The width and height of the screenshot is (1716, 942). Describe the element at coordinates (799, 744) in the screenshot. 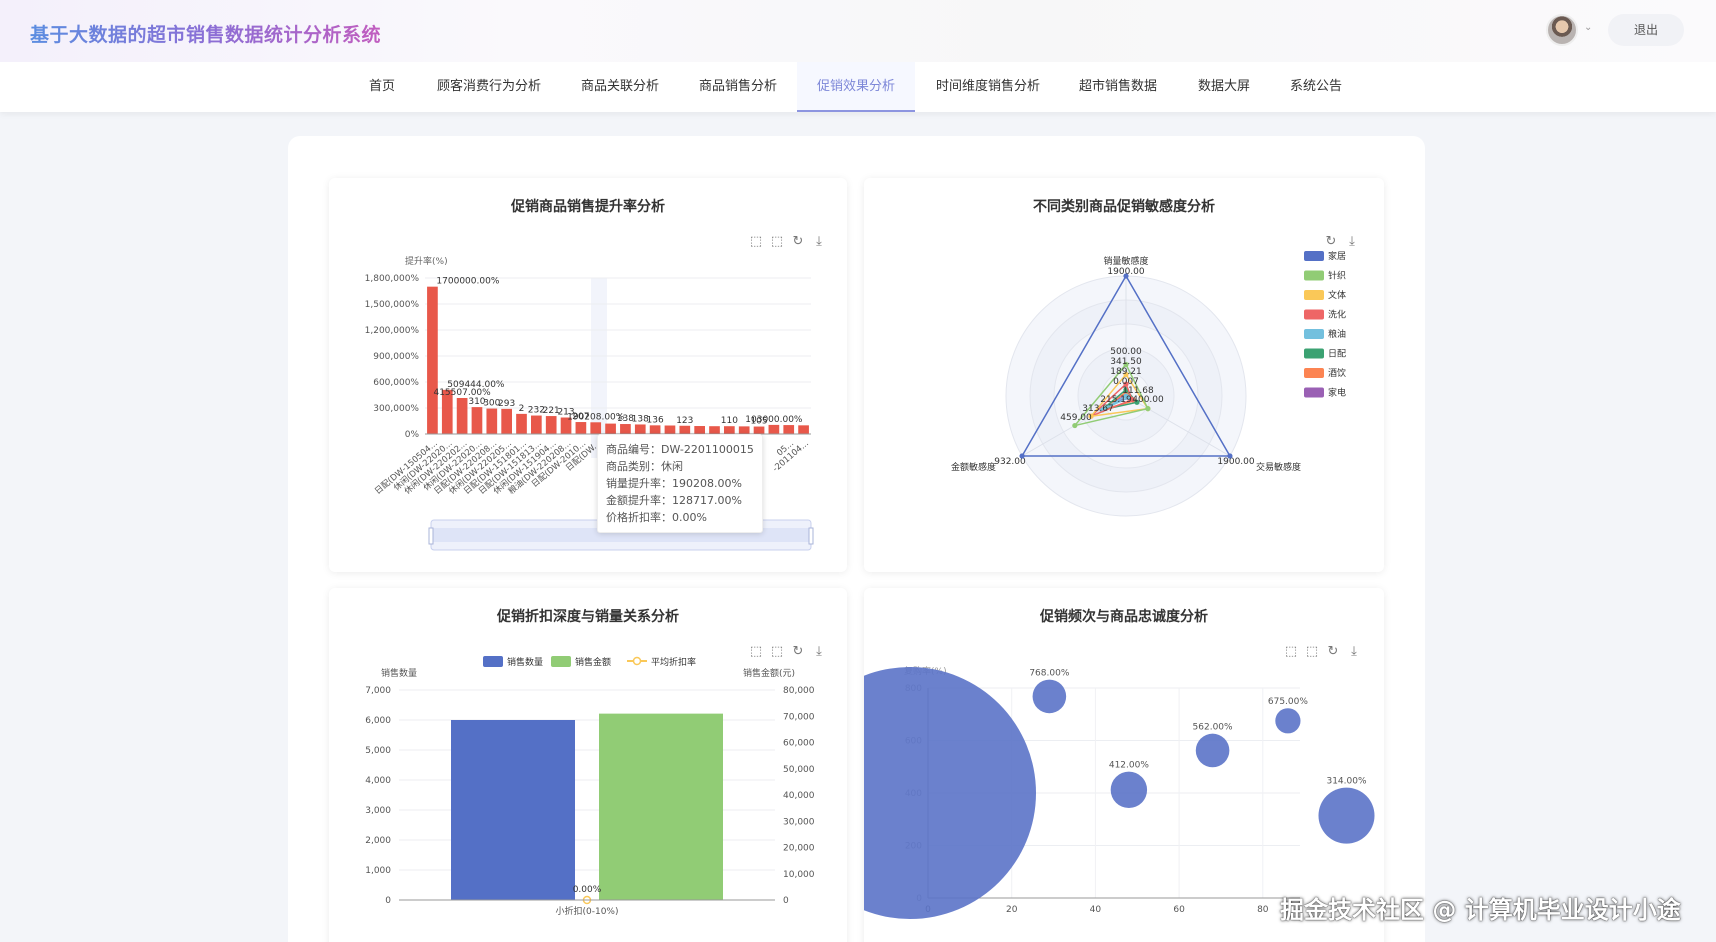

I see `y2-tick-label: 60,000` at that location.